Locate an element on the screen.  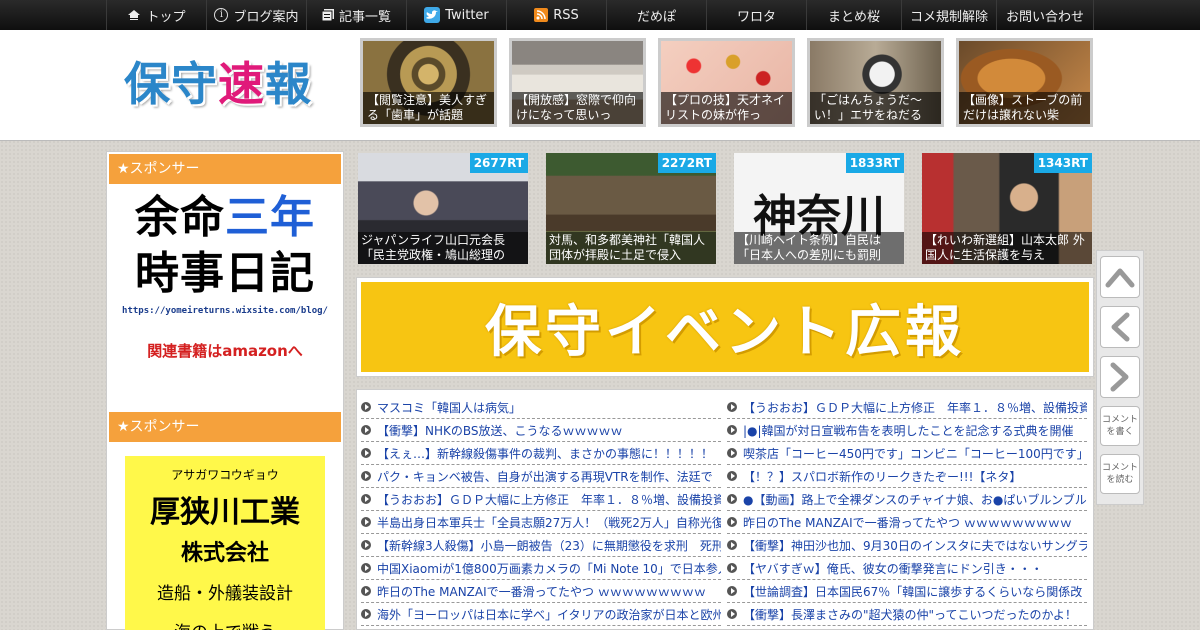
logo-char: 守 is located at coordinates (194, 84).